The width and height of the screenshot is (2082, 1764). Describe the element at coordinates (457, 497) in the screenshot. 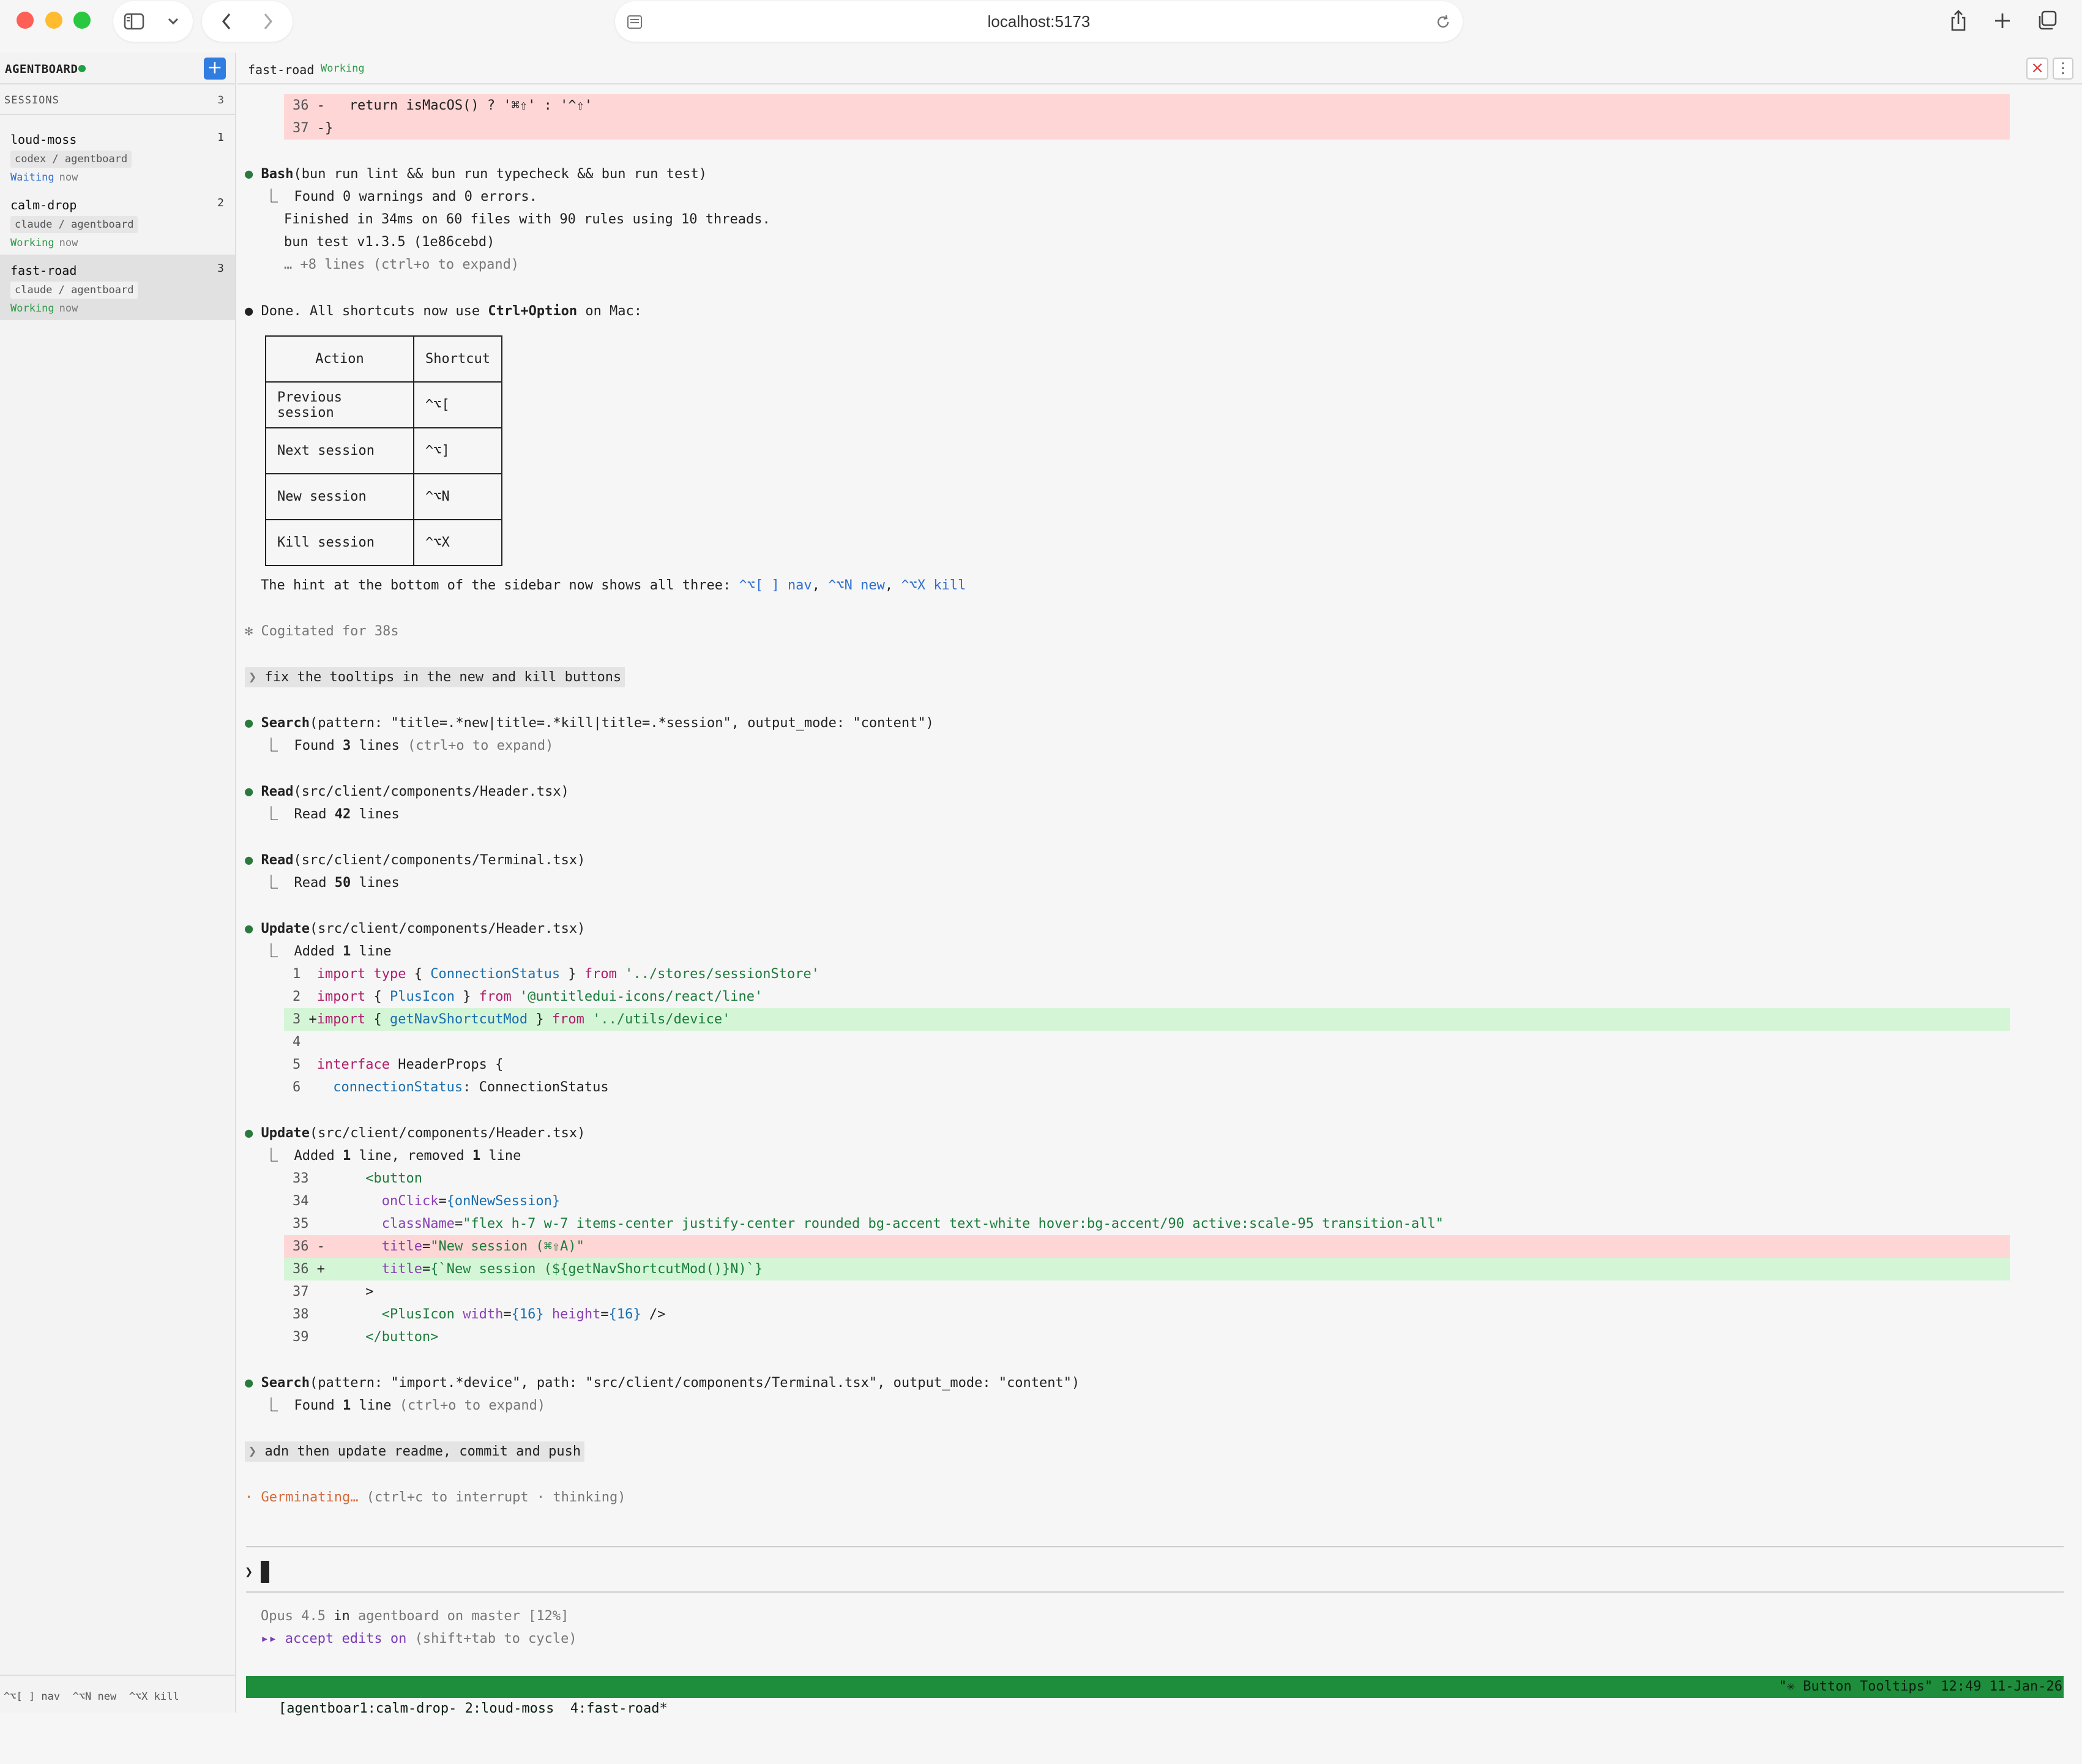

I see `table-cell: ^⌥N` at that location.